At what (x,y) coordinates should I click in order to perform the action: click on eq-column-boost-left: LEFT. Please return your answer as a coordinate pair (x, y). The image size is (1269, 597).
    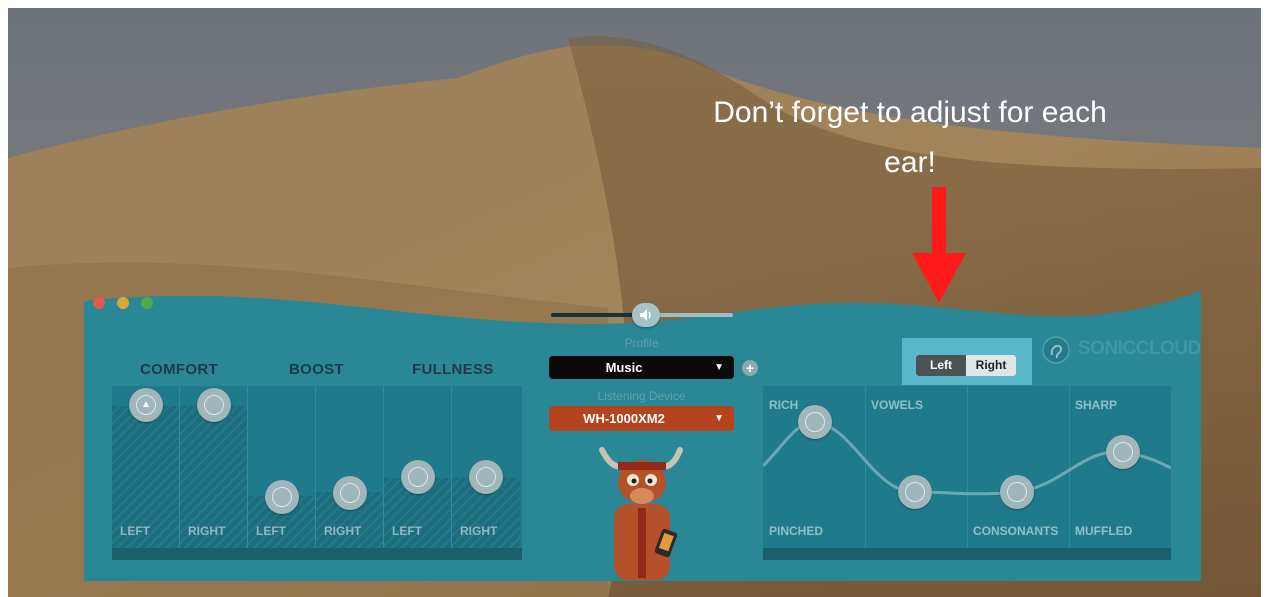
    Looking at the image, I should click on (282, 467).